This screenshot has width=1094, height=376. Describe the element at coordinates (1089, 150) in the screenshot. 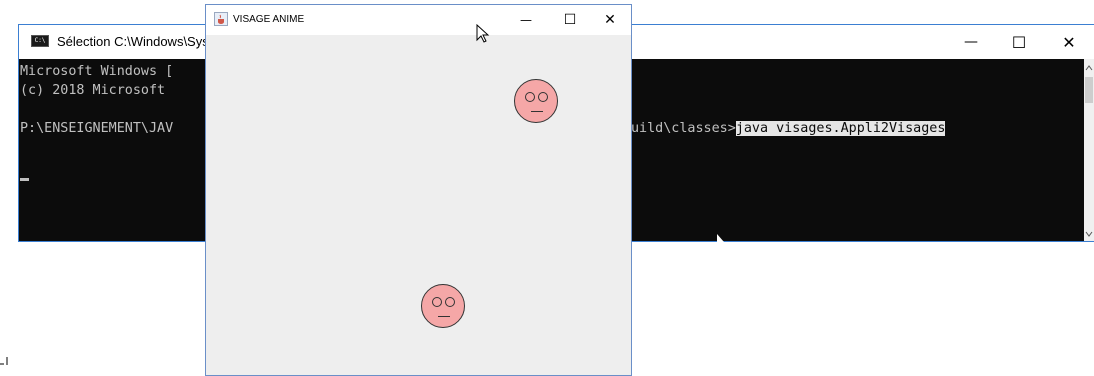

I see `console-scrollbar` at that location.